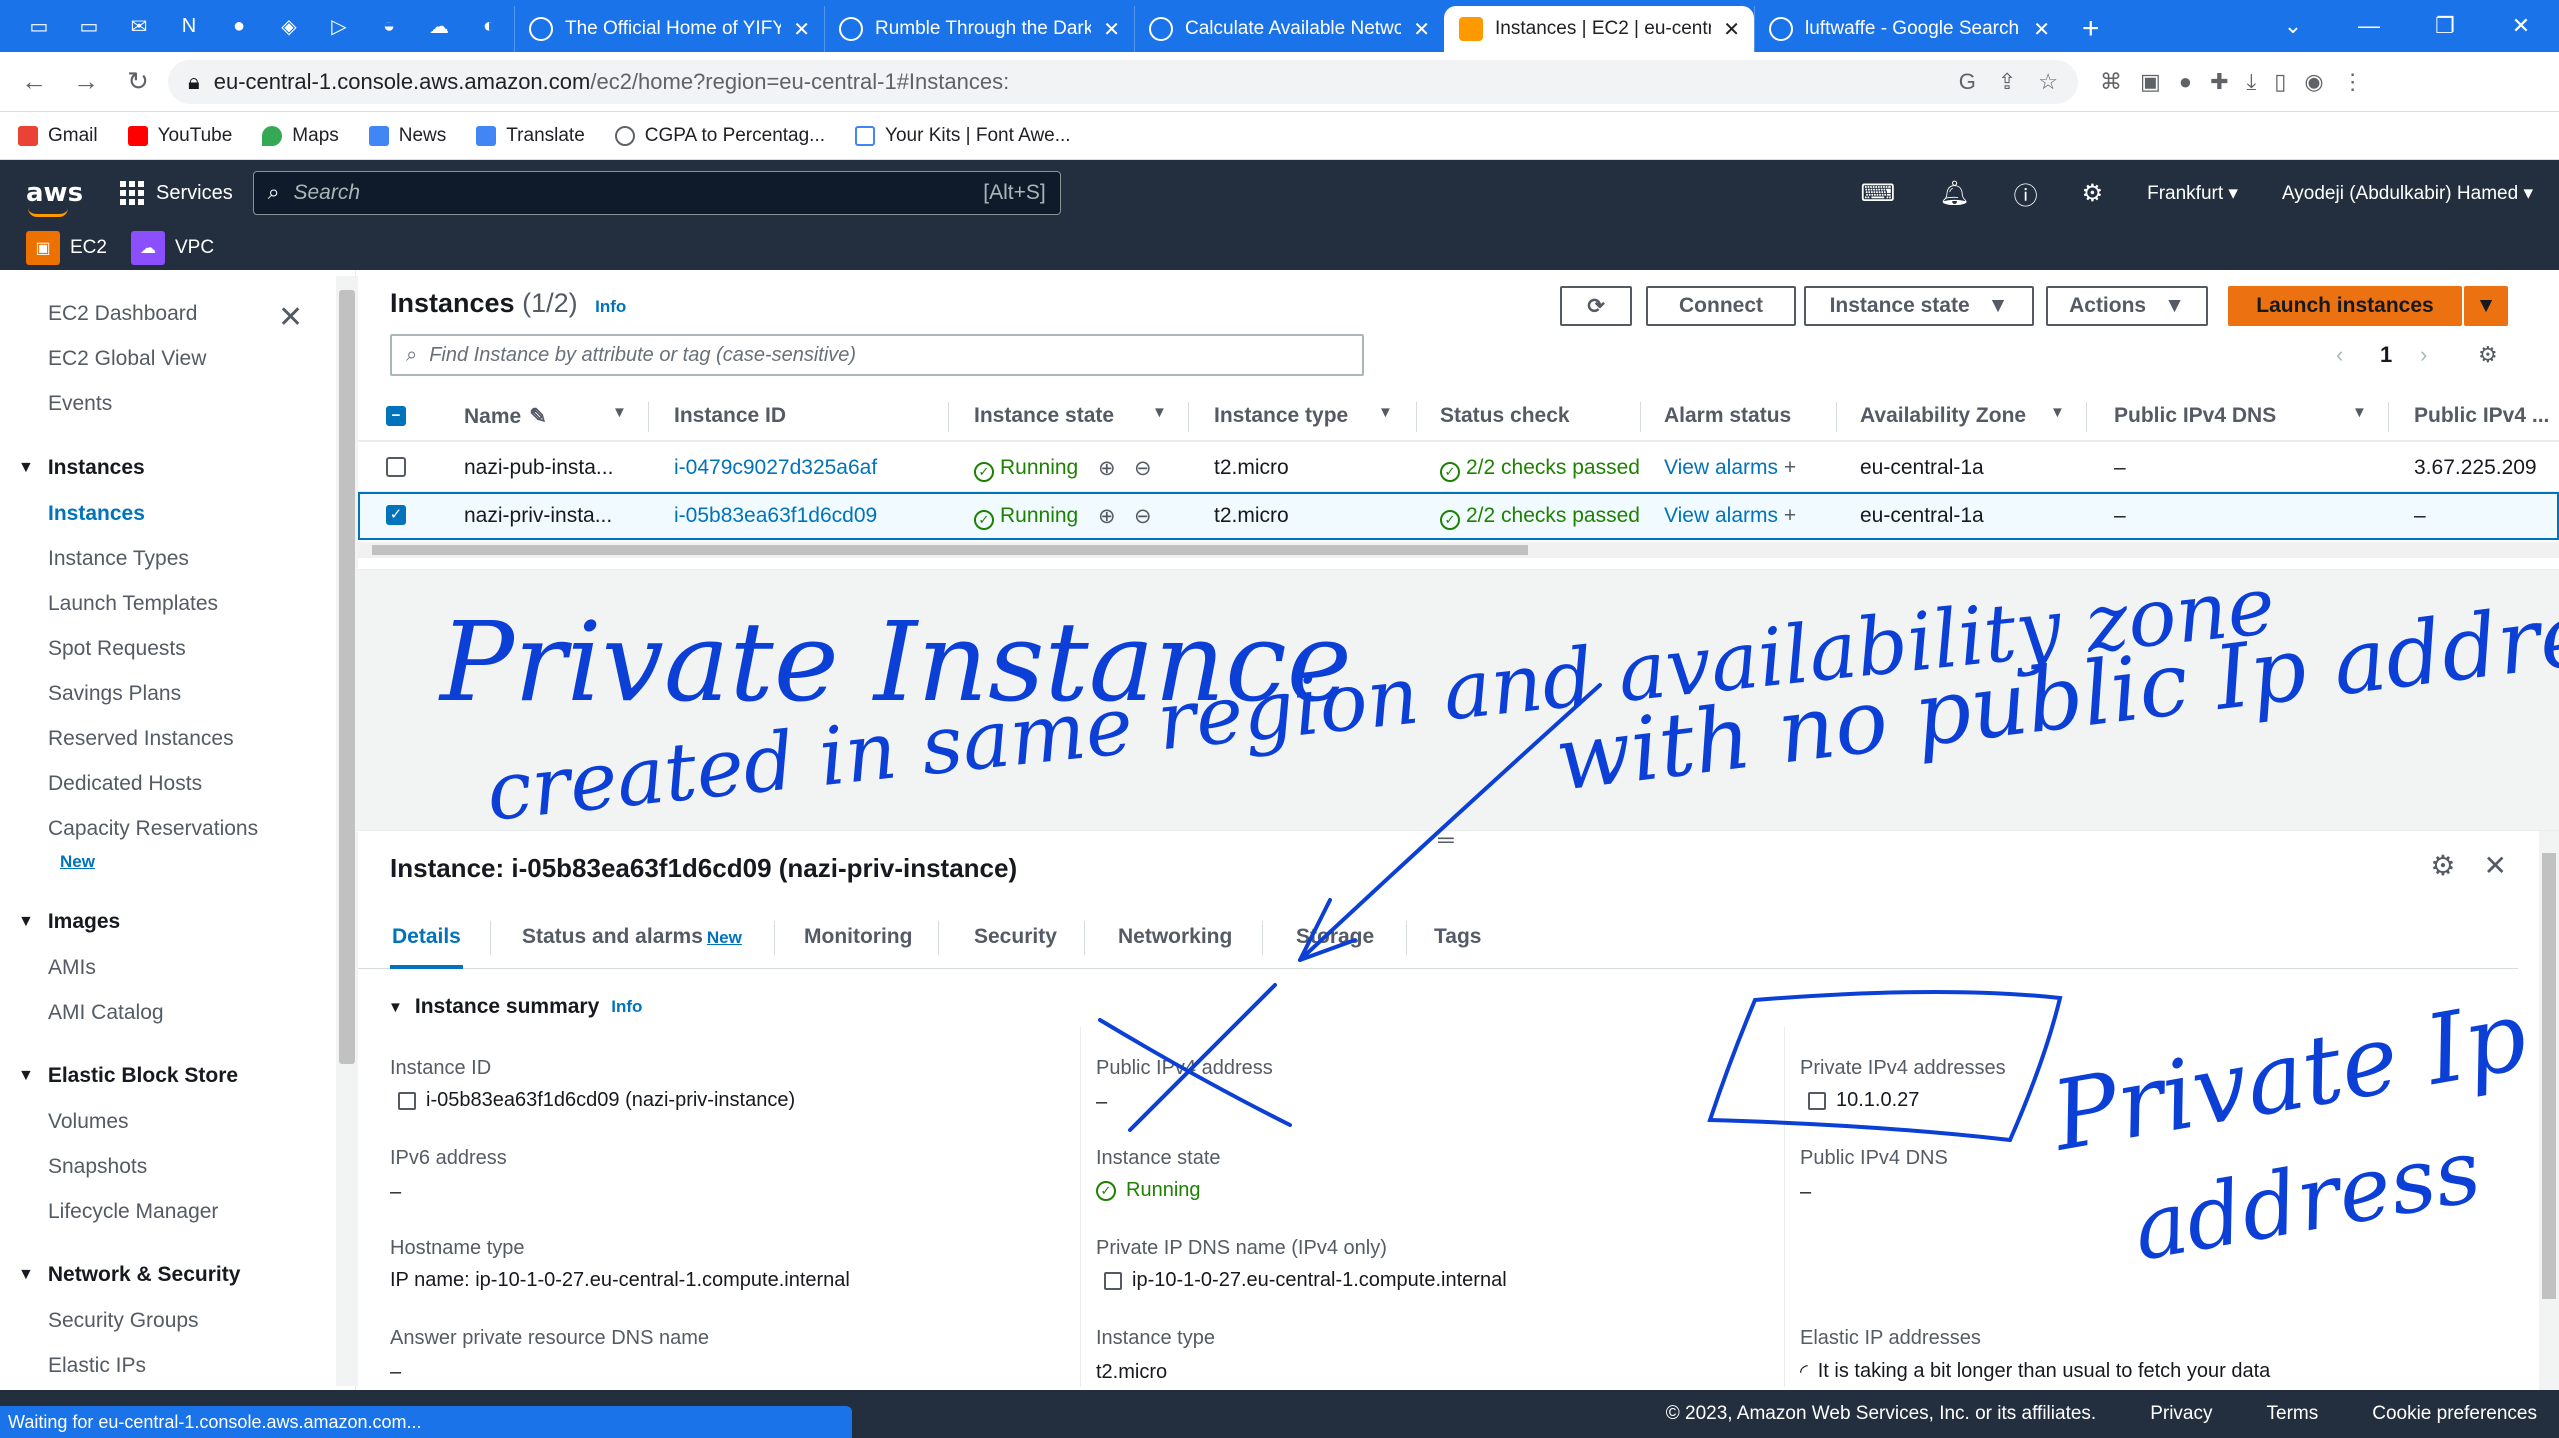 This screenshot has height=1438, width=2559. What do you see at coordinates (2353, 82) in the screenshot?
I see `menu-dots-icon: ⋮` at bounding box center [2353, 82].